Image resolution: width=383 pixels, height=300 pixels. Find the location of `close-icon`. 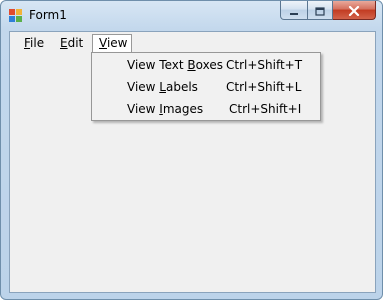

close-icon is located at coordinates (354, 10).